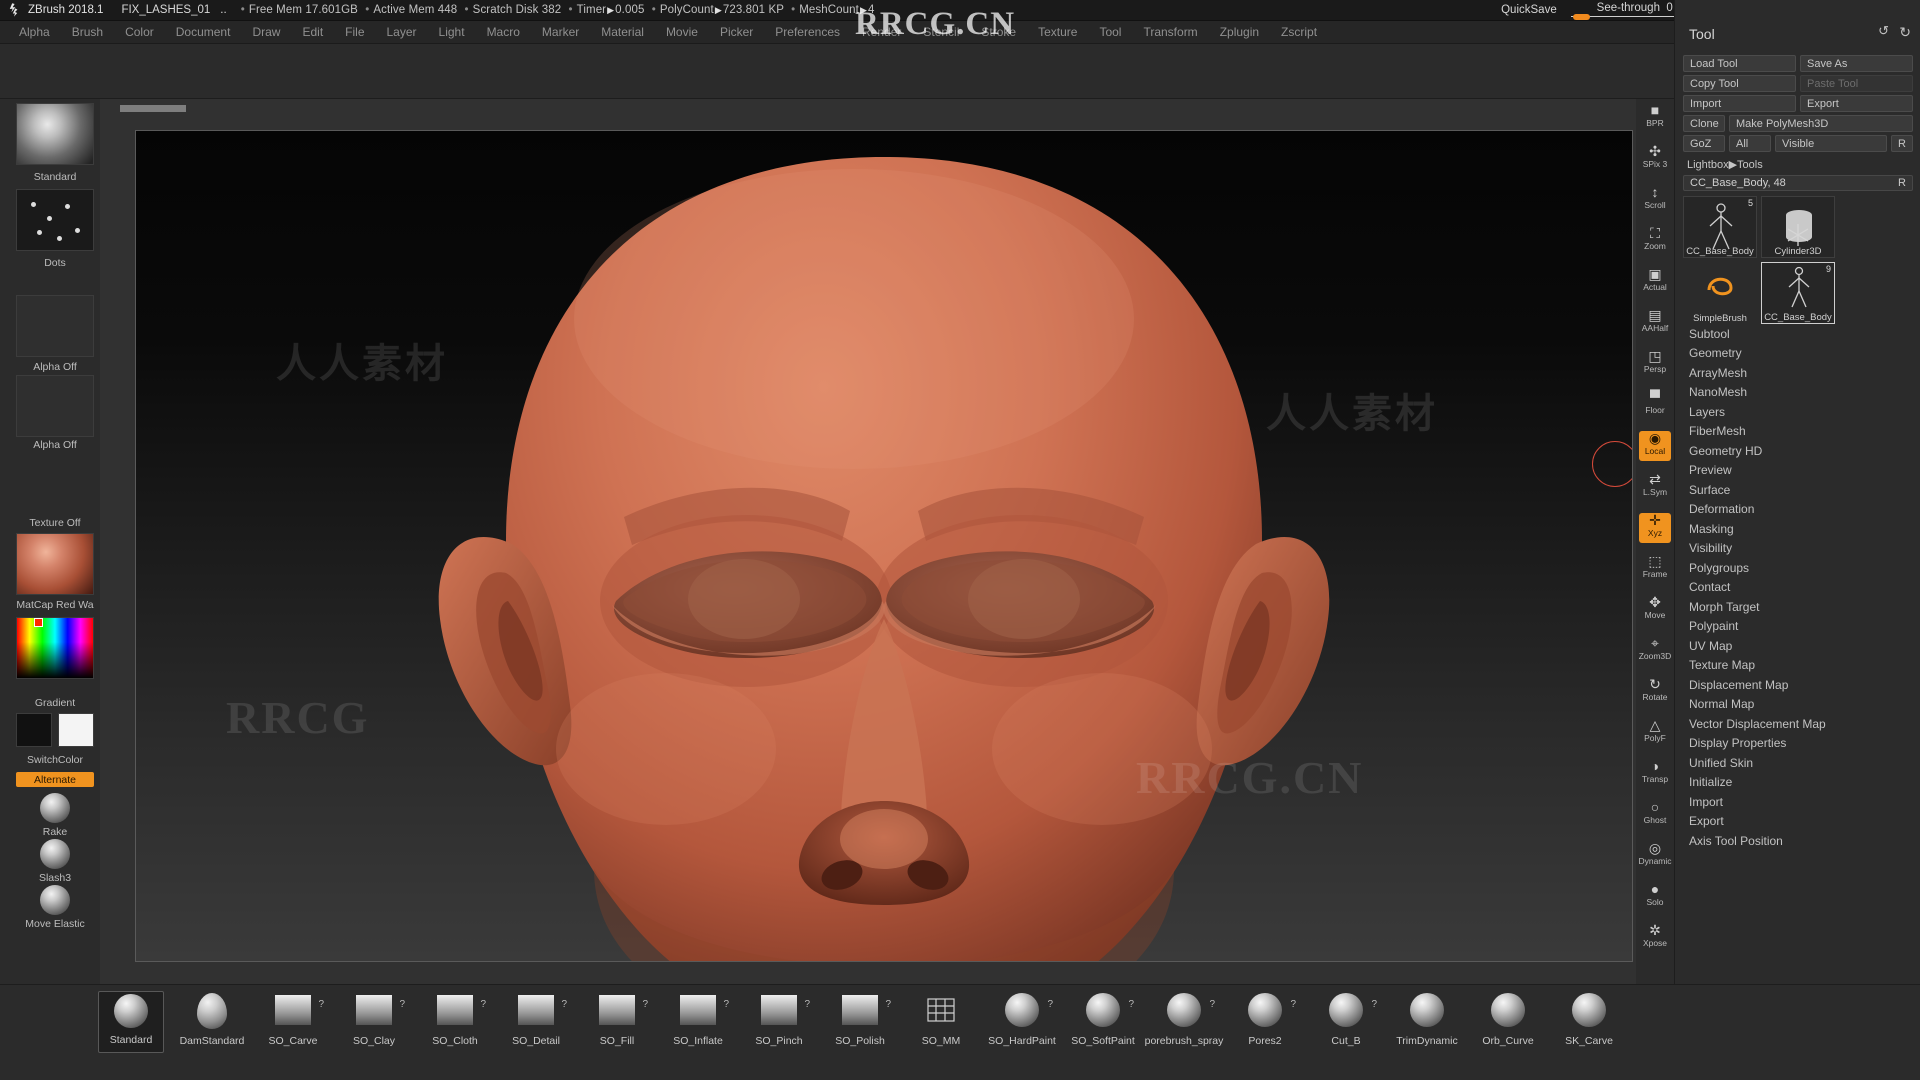 The image size is (1920, 1080). I want to click on brush-so-mm: SO_MM, so click(941, 1022).